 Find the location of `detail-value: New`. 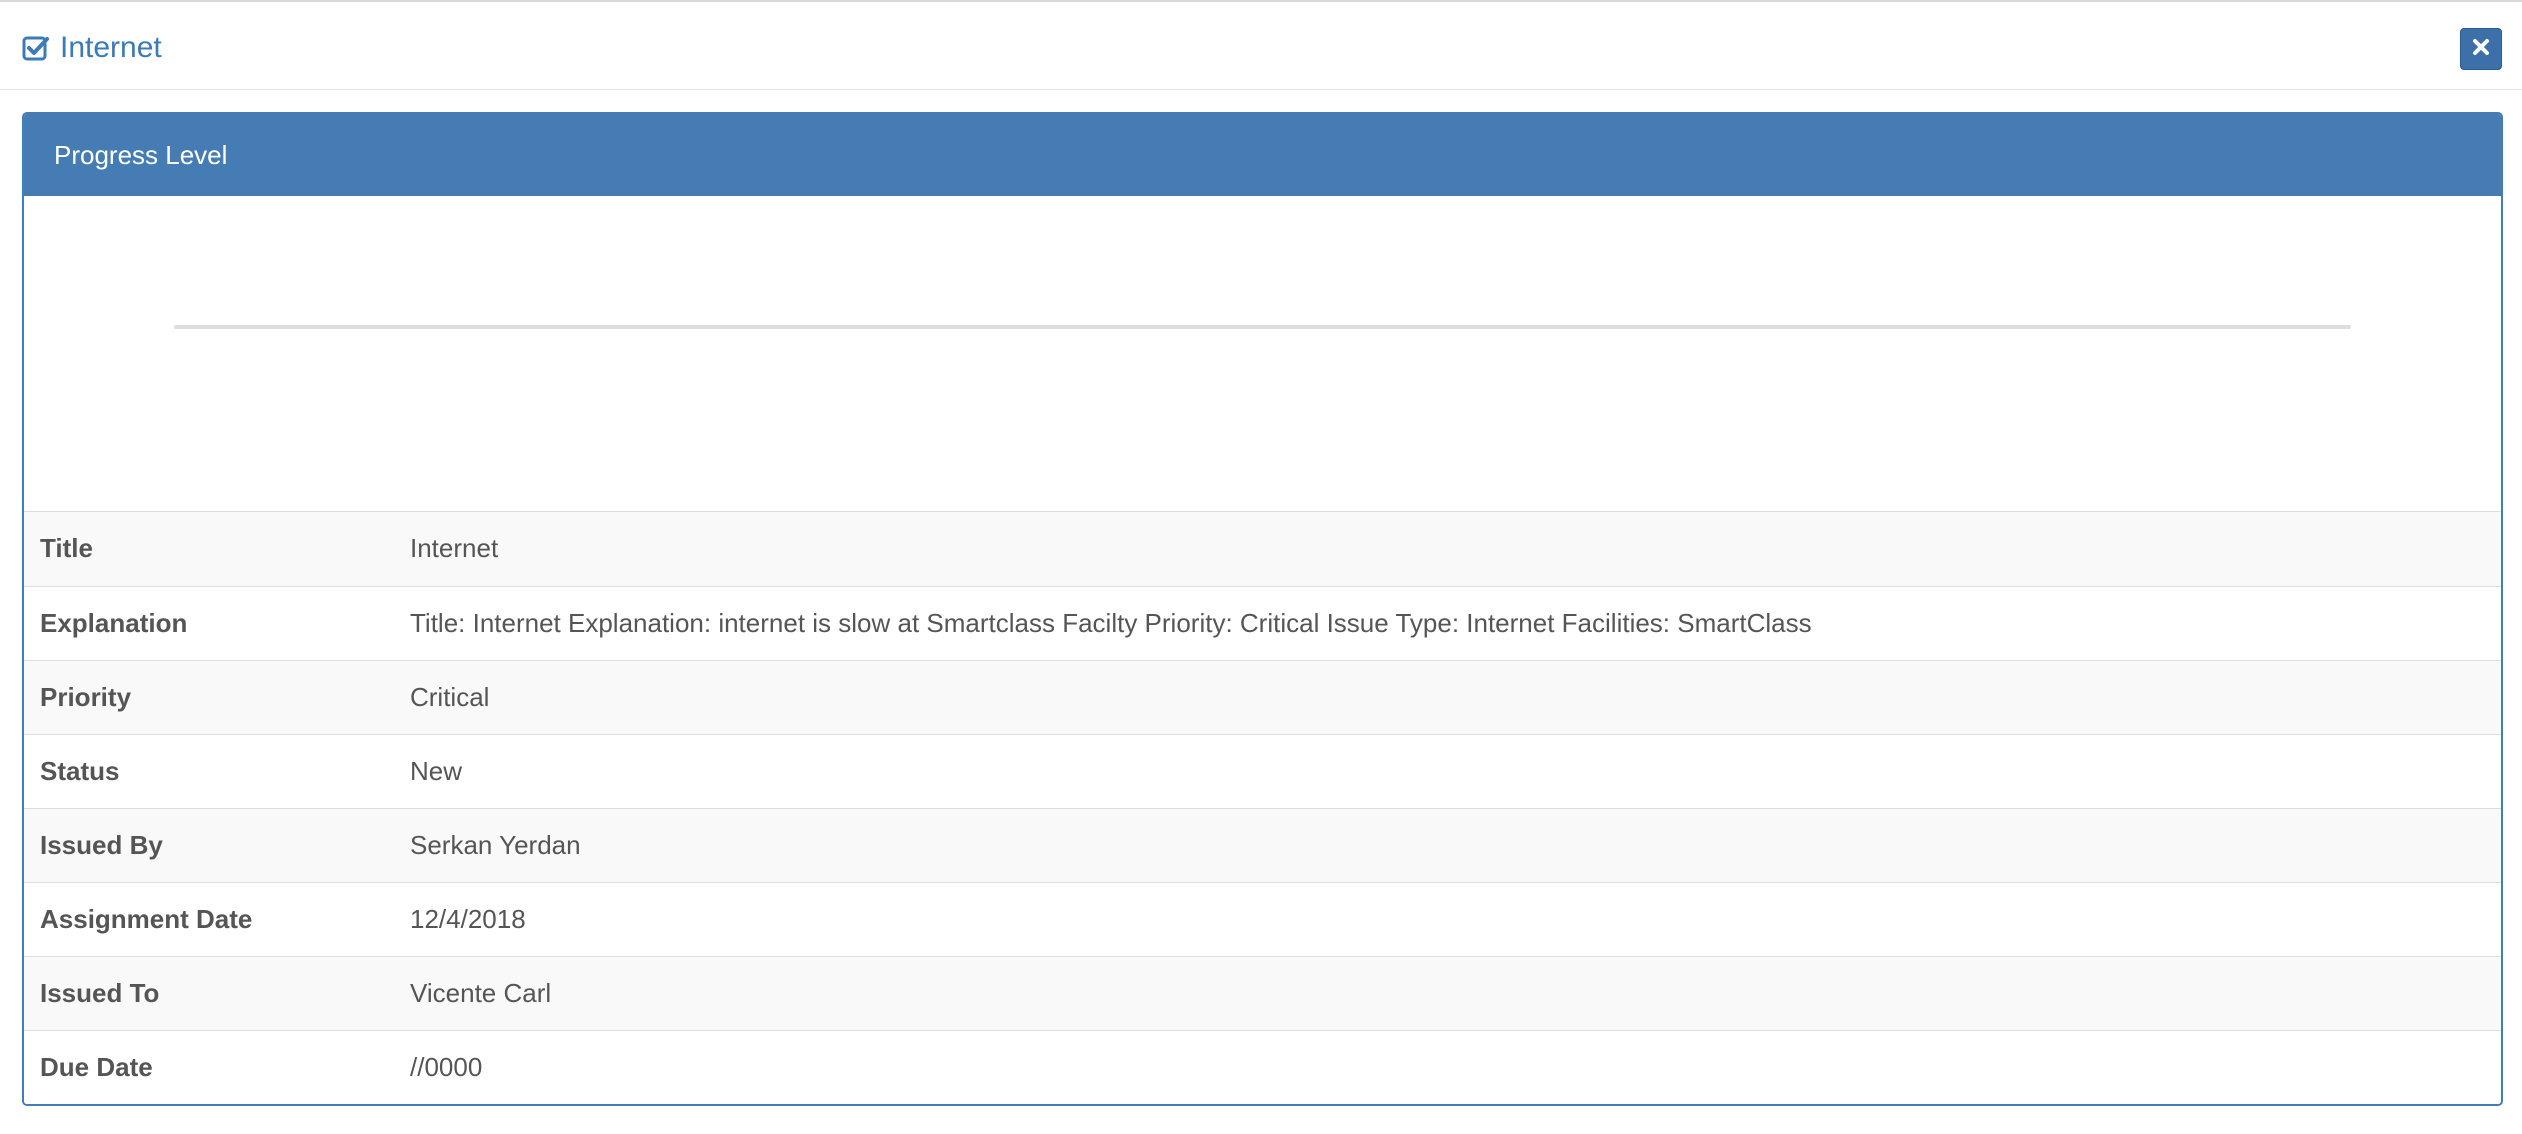

detail-value: New is located at coordinates (1438, 770).